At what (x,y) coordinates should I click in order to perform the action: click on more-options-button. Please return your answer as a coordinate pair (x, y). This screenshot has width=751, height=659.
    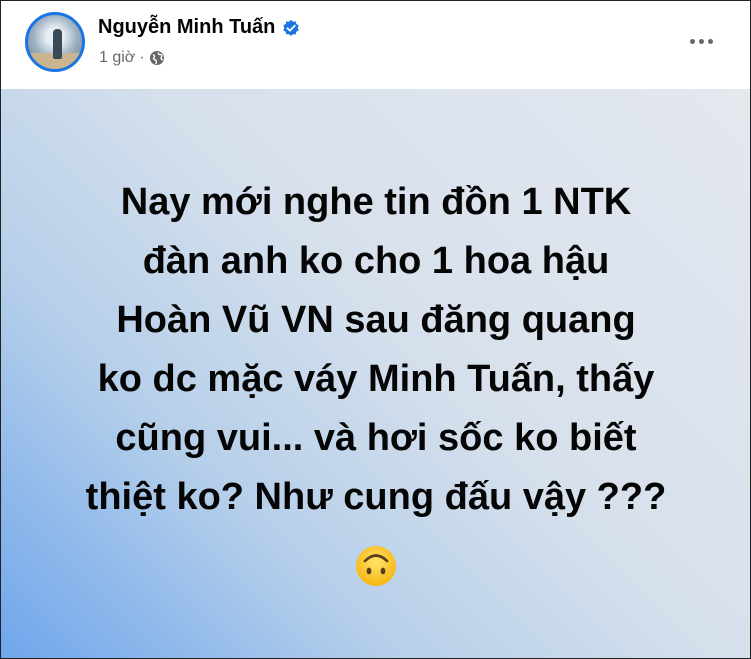
    Looking at the image, I should click on (701, 41).